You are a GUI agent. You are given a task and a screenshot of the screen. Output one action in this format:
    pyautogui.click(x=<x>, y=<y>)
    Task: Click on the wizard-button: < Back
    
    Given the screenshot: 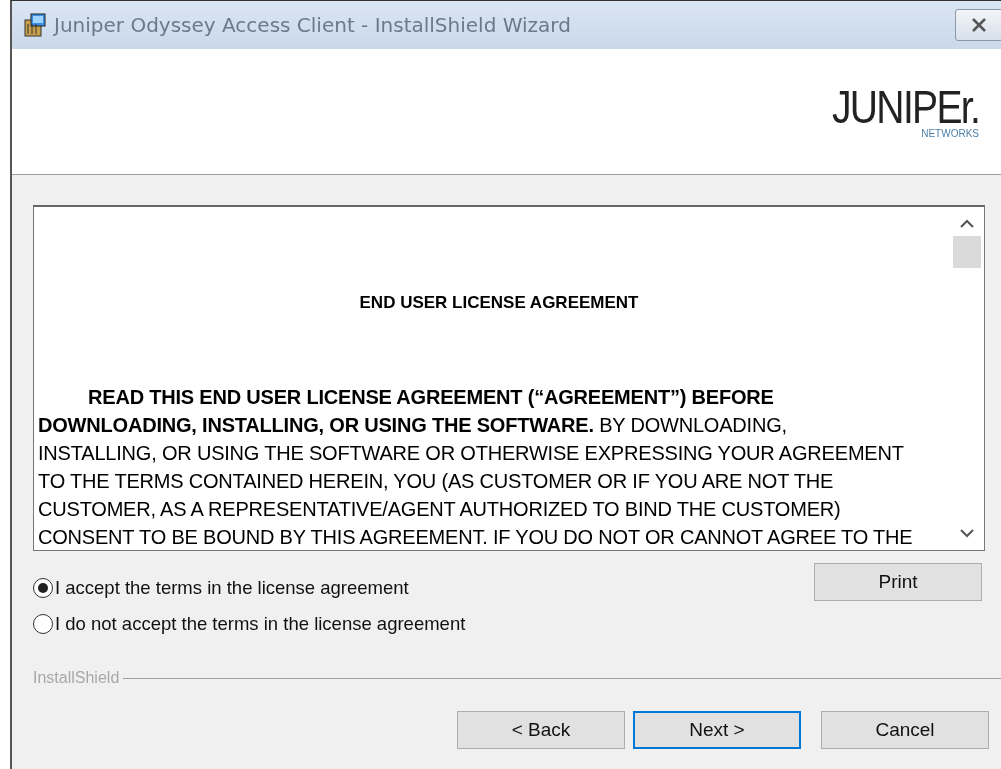 What is the action you would take?
    pyautogui.click(x=541, y=730)
    